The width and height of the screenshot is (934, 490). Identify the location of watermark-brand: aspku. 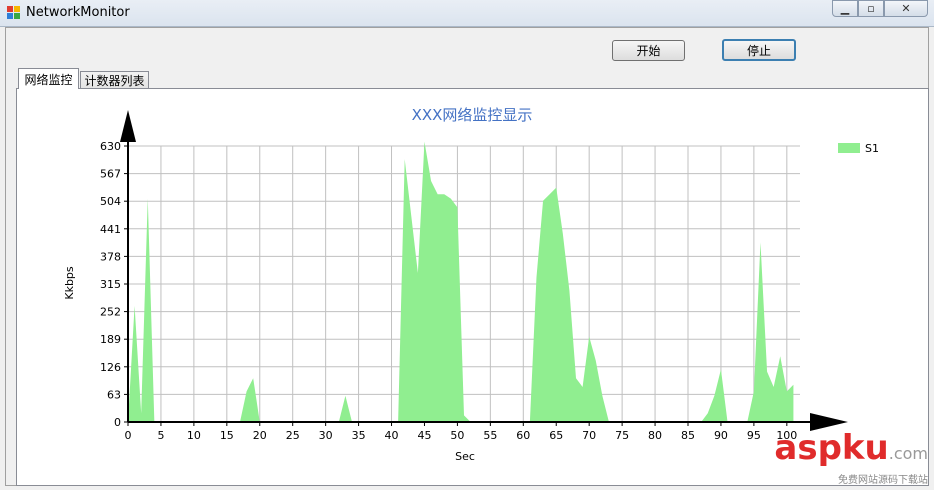
(831, 448).